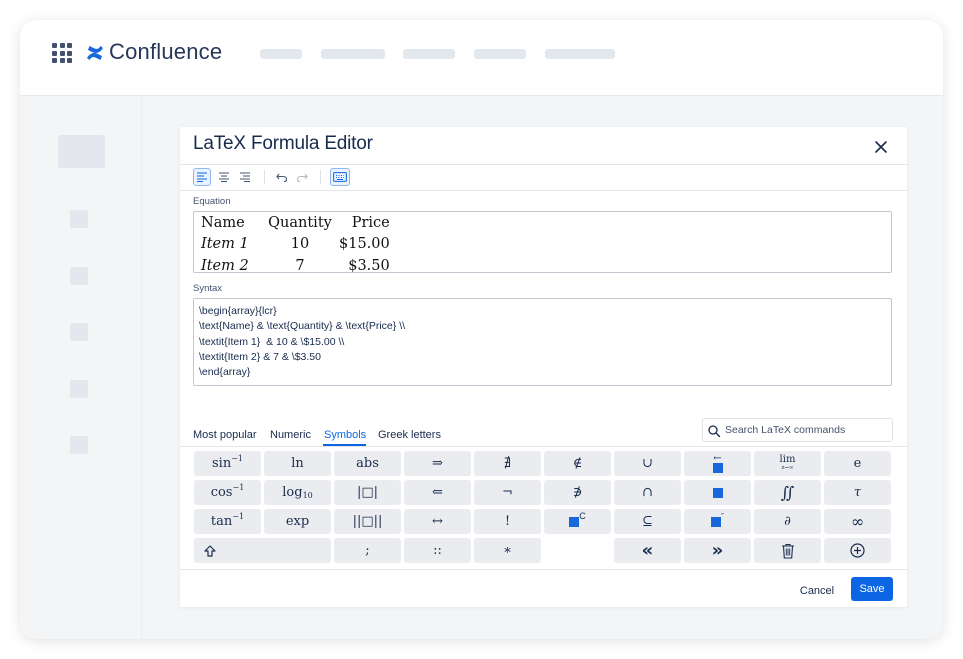 The width and height of the screenshot is (963, 659). What do you see at coordinates (208, 288) in the screenshot?
I see `syntax-label: Syntax` at bounding box center [208, 288].